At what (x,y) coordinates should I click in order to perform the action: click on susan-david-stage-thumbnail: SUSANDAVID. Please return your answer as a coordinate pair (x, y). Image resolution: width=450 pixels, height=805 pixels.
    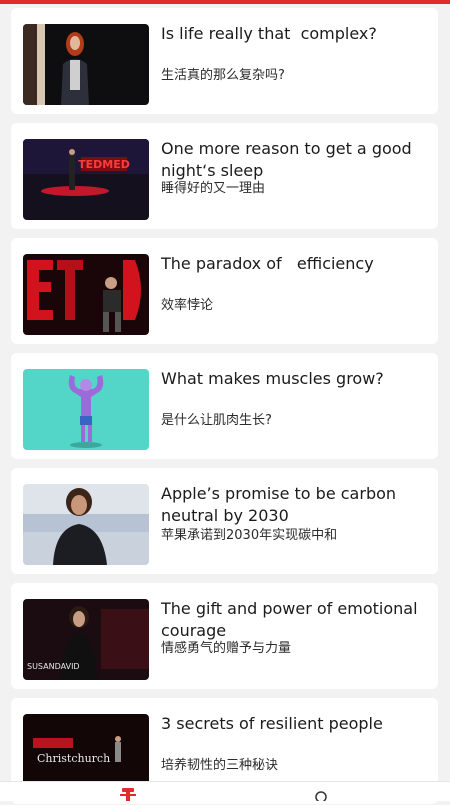
    Looking at the image, I should click on (86, 639).